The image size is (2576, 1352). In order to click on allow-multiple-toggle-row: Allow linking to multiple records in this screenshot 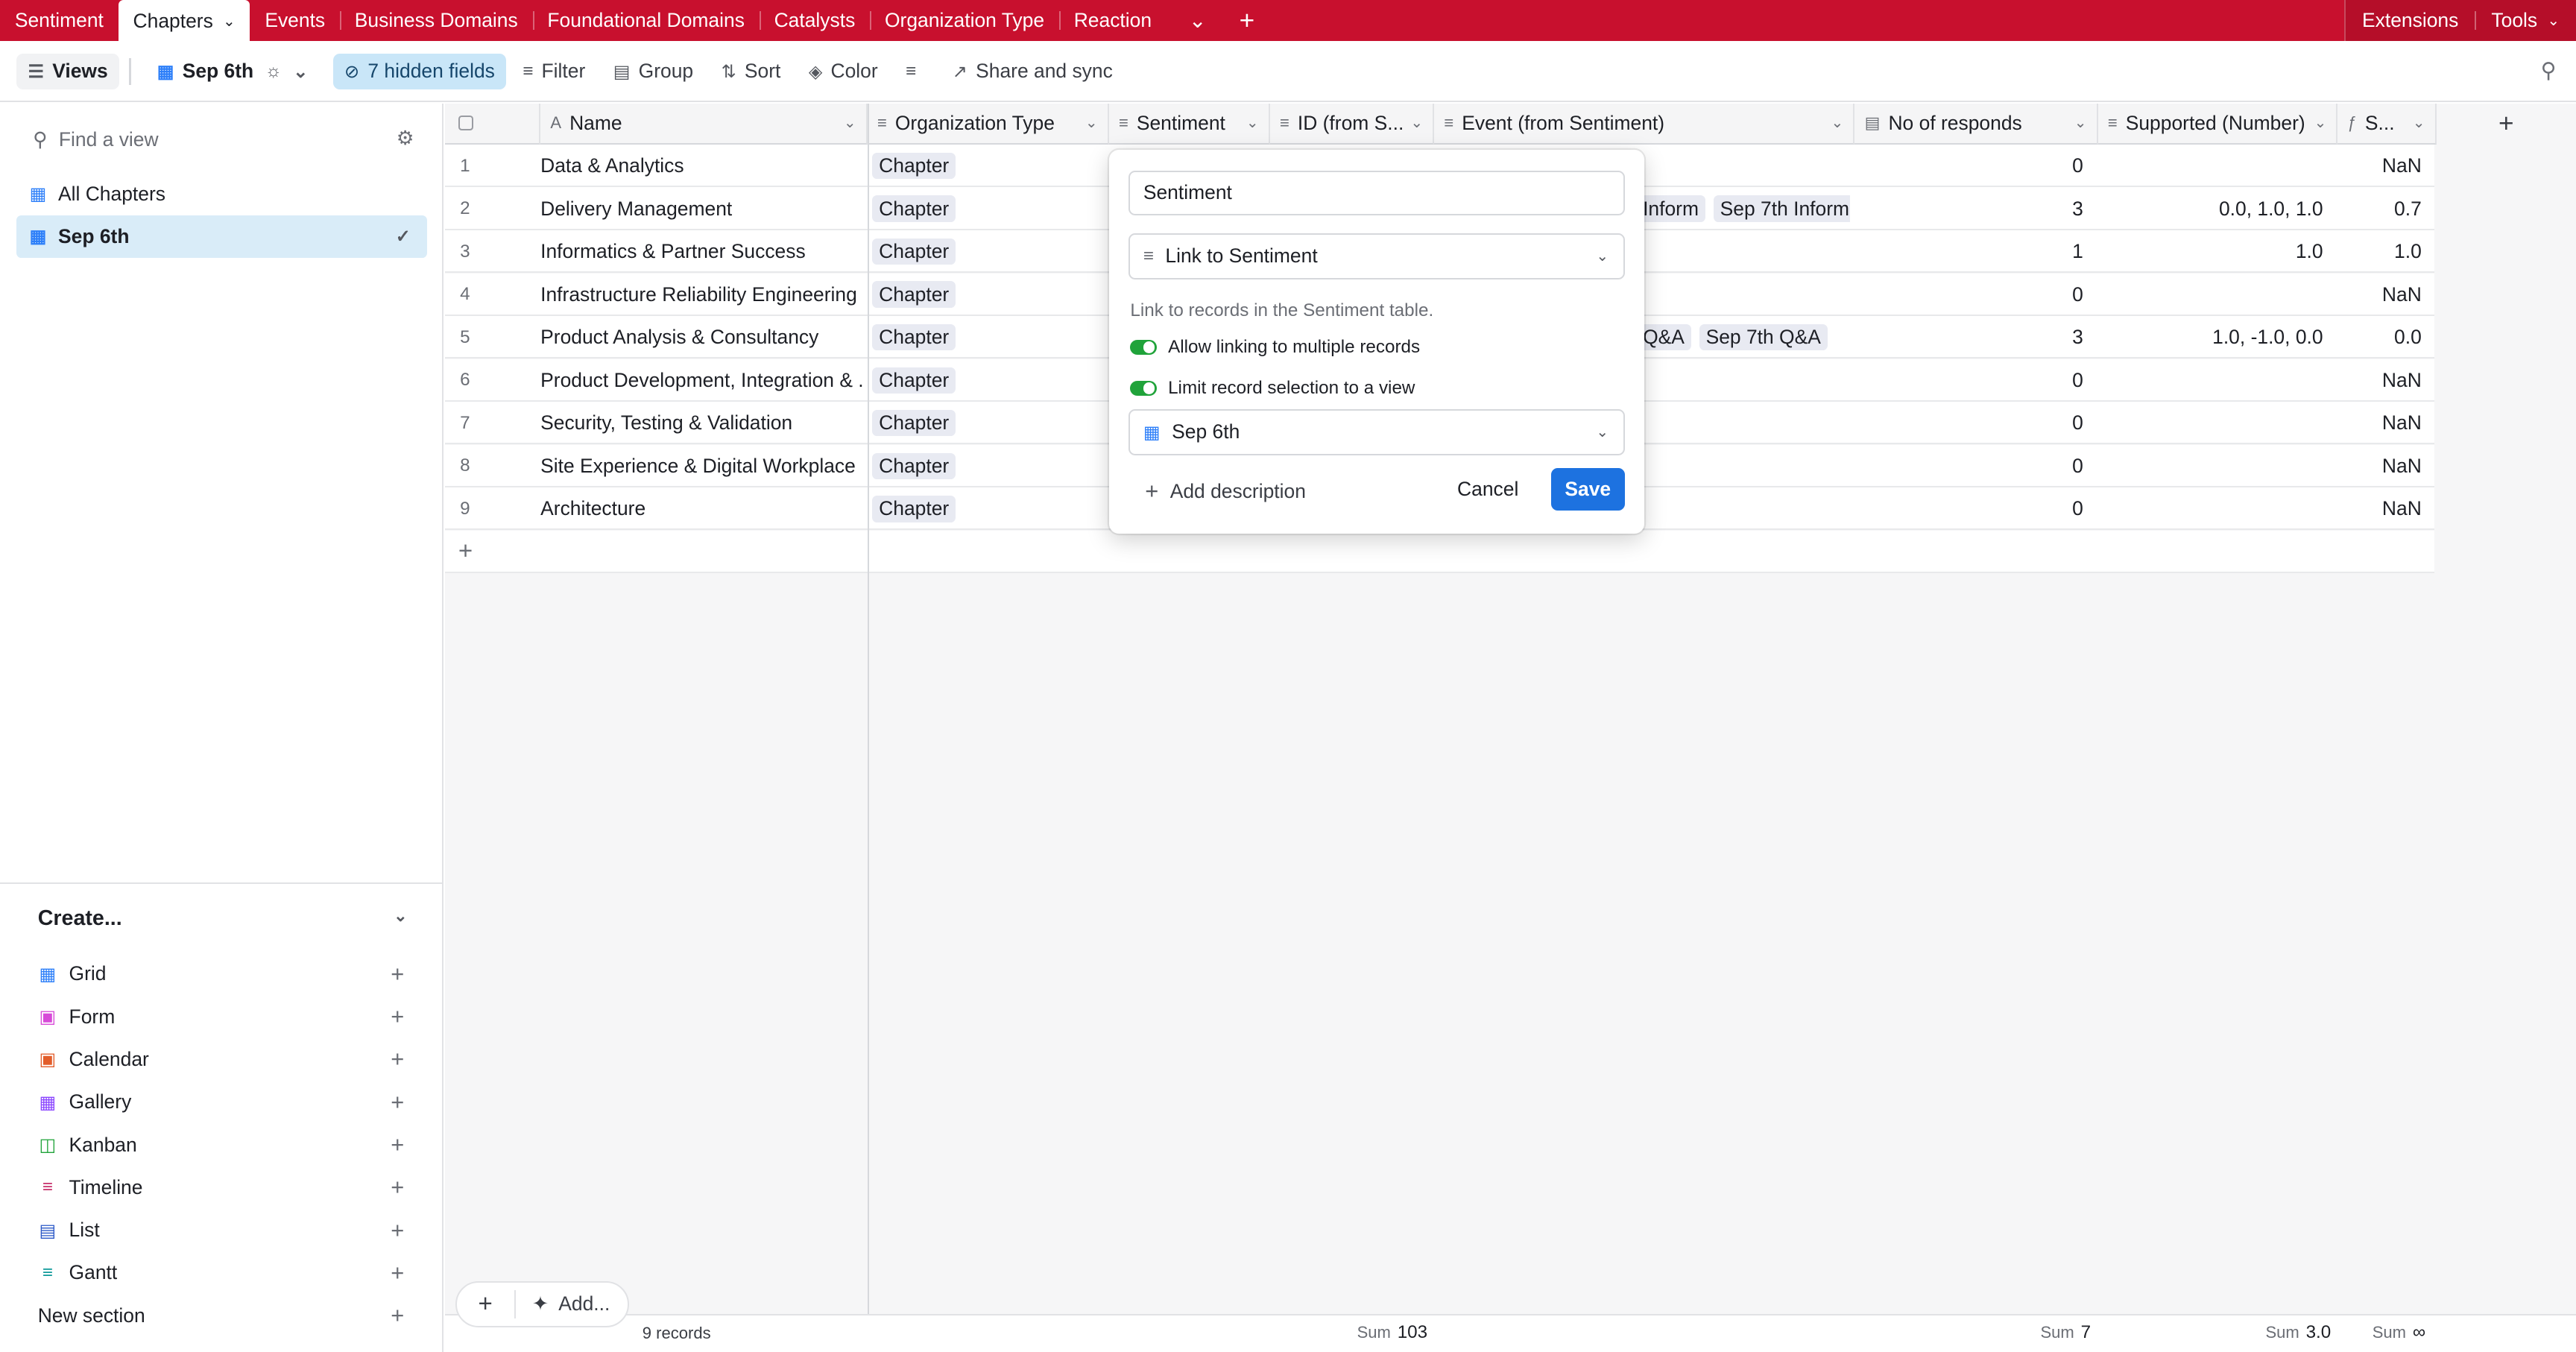, I will do `click(1275, 347)`.